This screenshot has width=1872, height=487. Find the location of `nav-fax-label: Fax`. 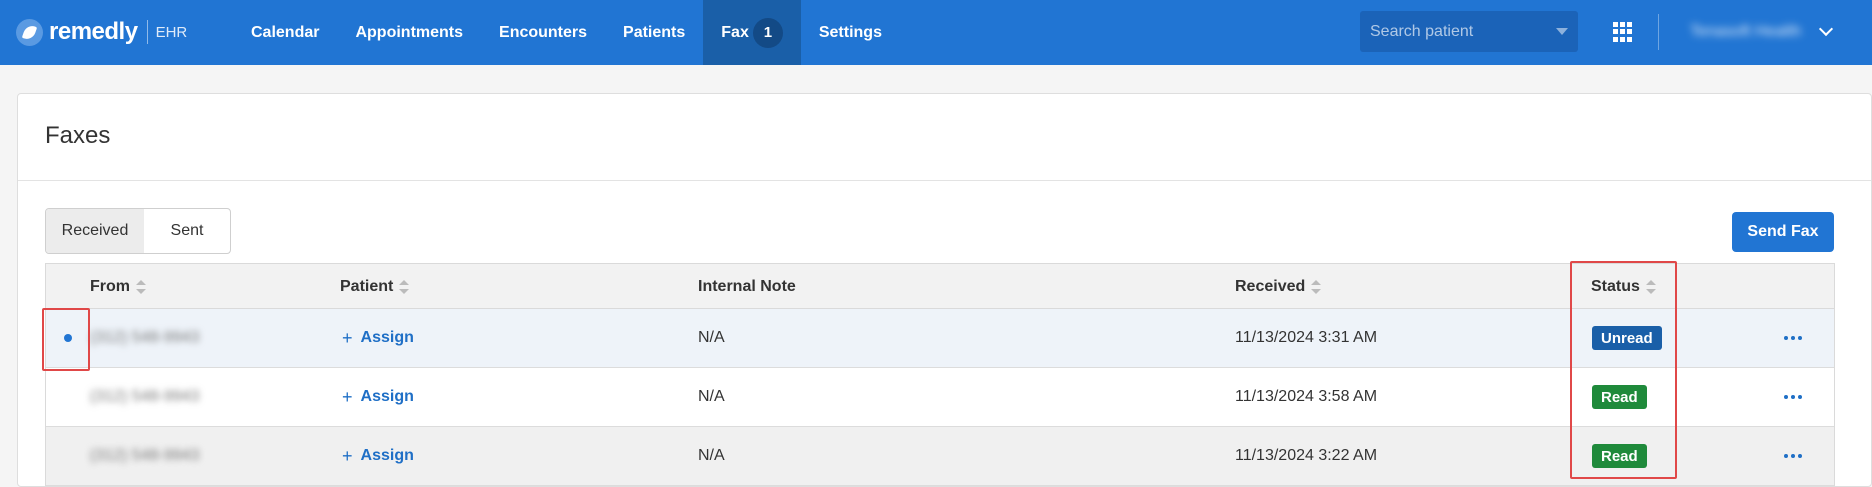

nav-fax-label: Fax is located at coordinates (735, 32).